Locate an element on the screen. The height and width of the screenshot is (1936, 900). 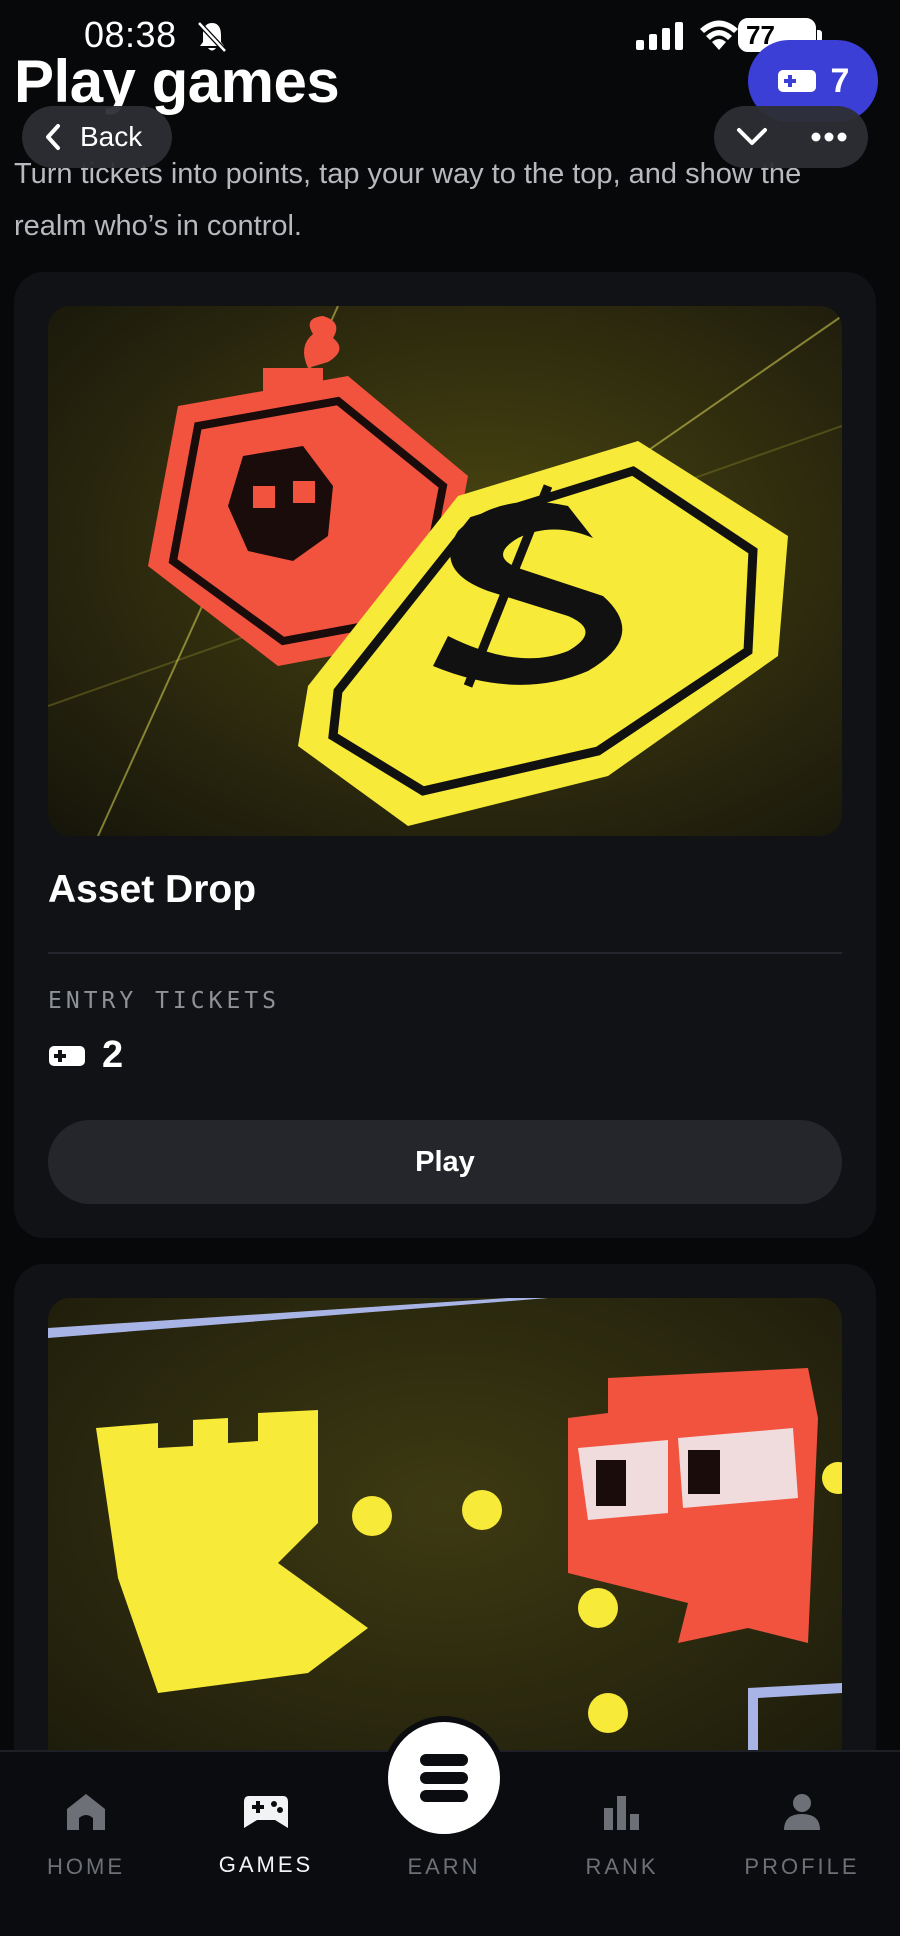
earn-button is located at coordinates (444, 1778).